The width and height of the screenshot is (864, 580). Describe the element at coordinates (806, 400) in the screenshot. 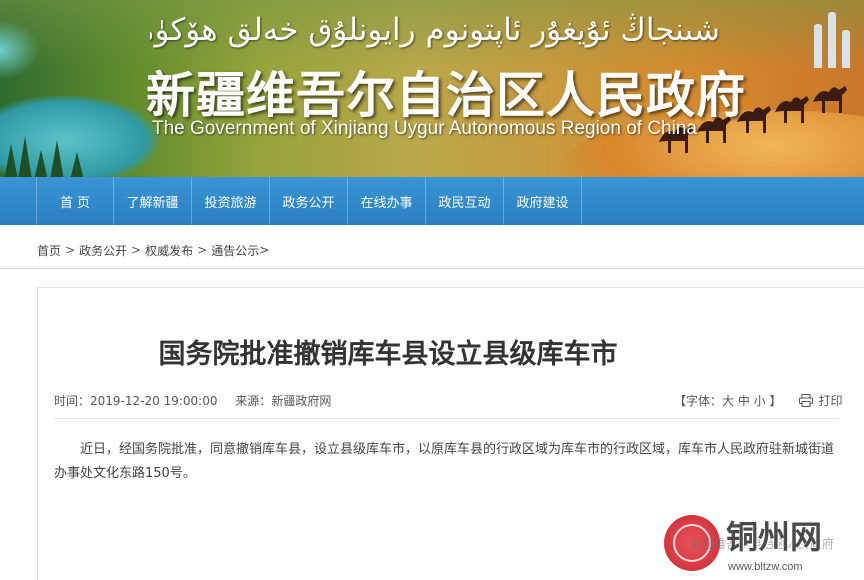

I see `printer-icon` at that location.